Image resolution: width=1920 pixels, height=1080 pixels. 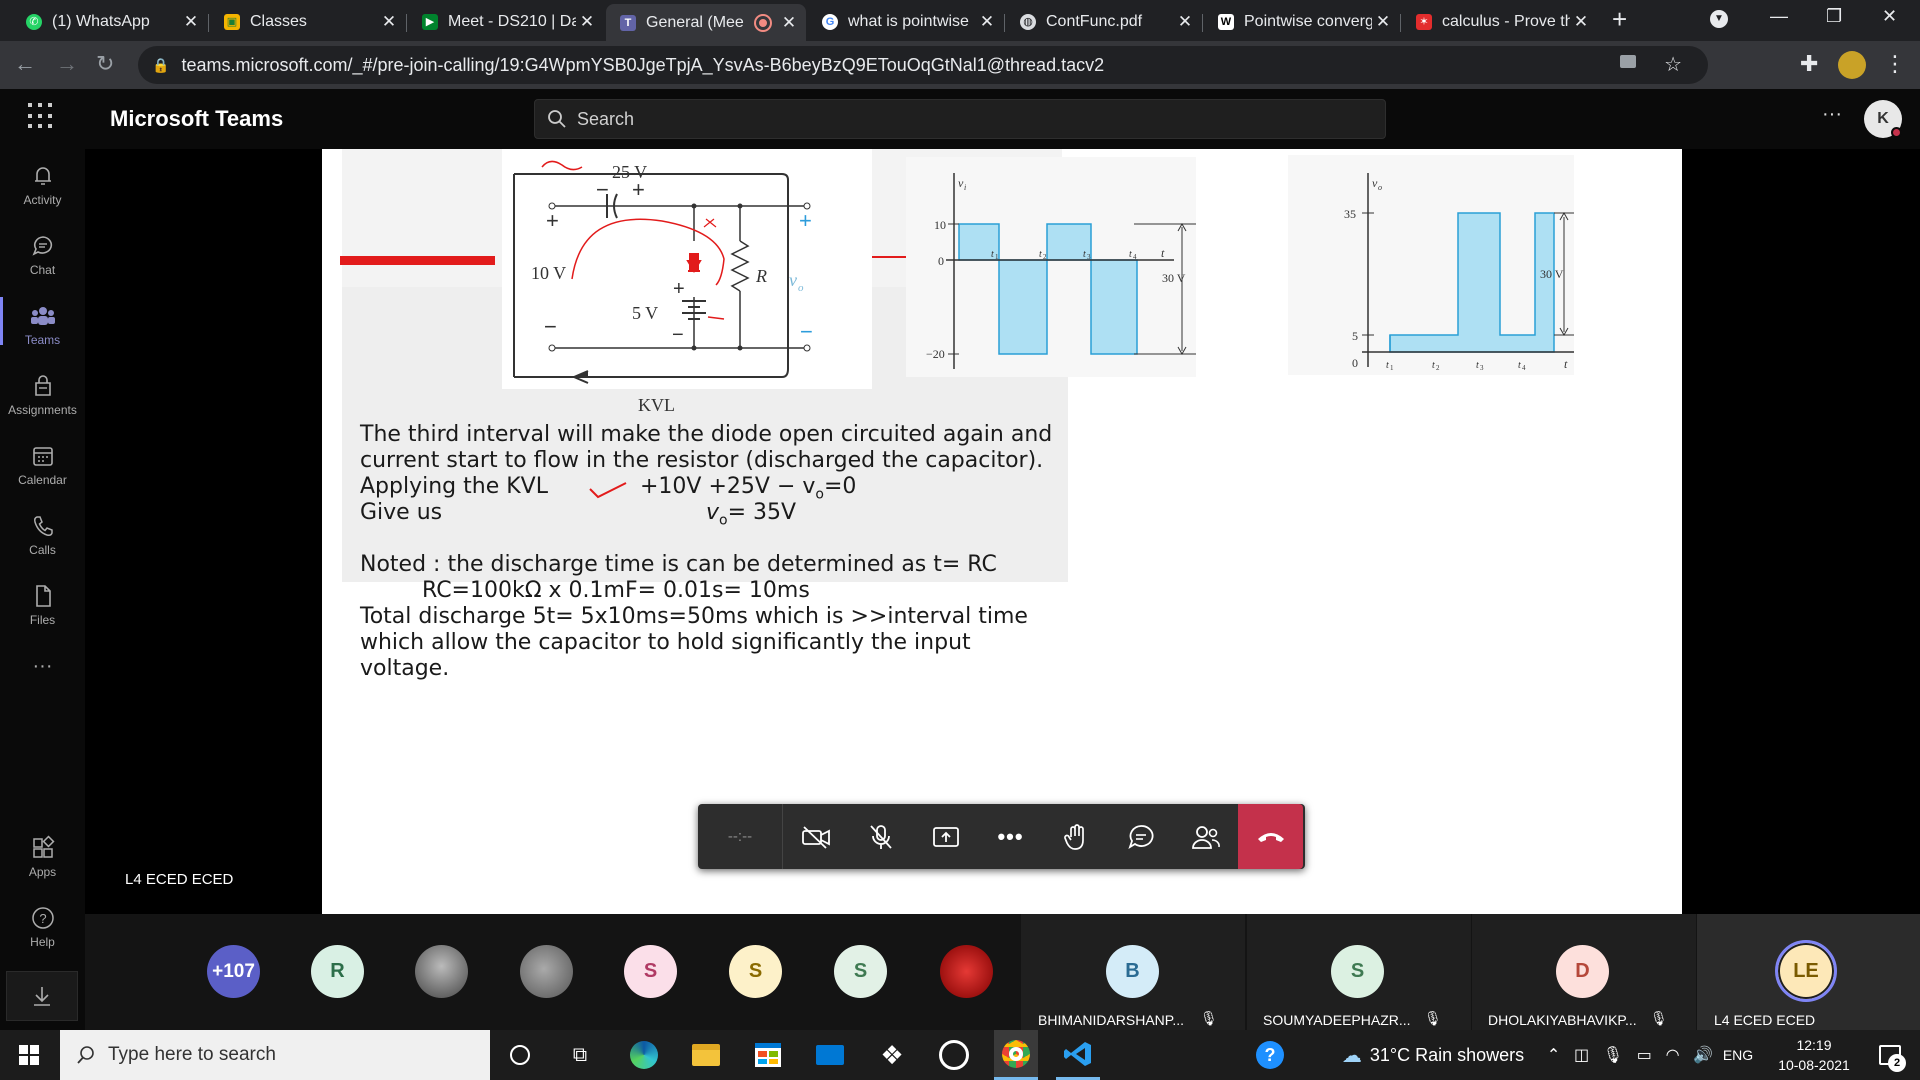 What do you see at coordinates (888, 257) in the screenshot?
I see `red-dash` at bounding box center [888, 257].